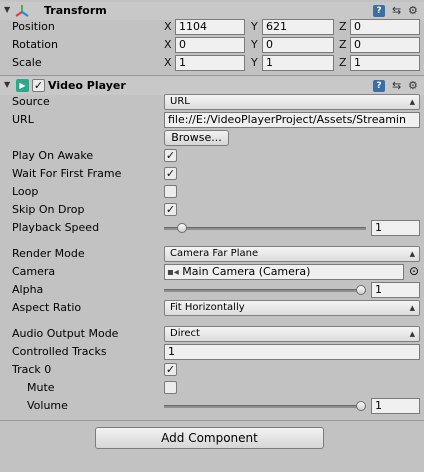 The width and height of the screenshot is (424, 472). Describe the element at coordinates (47, 405) in the screenshot. I see `volume-label: Volume` at that location.